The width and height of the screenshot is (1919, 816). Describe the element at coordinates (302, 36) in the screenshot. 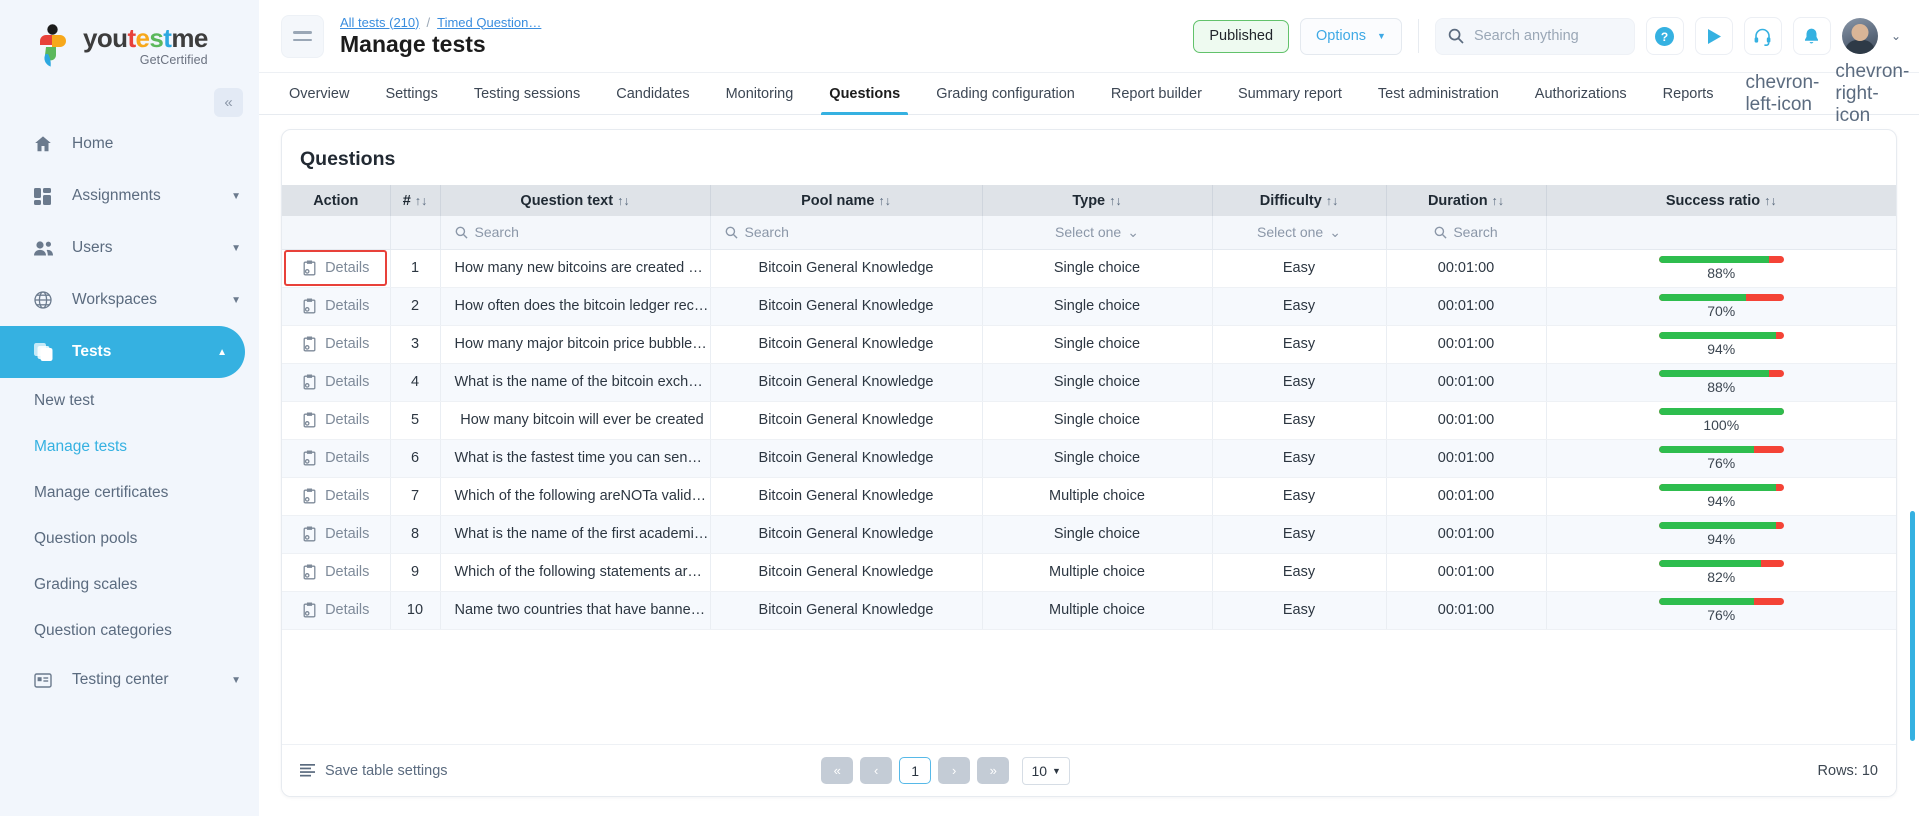

I see `hamburger-icon` at that location.